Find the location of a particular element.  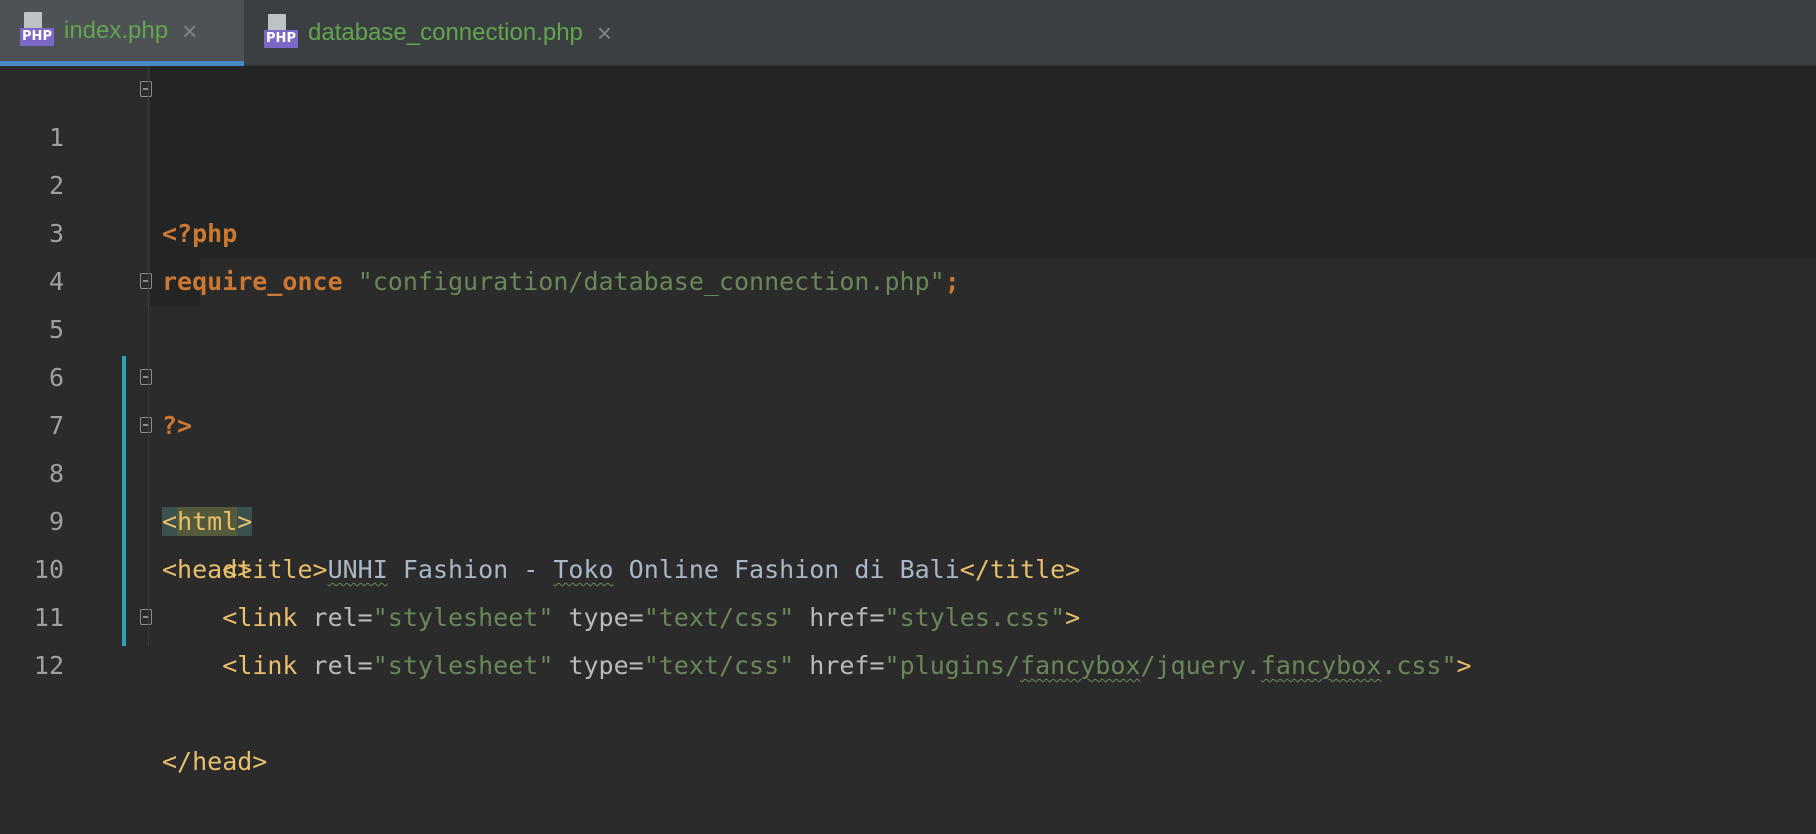

tab-label: database_connection.php is located at coordinates (445, 32).